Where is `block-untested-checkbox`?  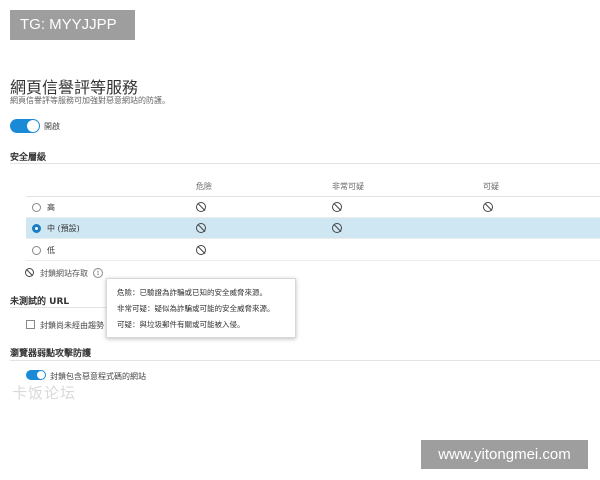
block-untested-checkbox is located at coordinates (30, 324).